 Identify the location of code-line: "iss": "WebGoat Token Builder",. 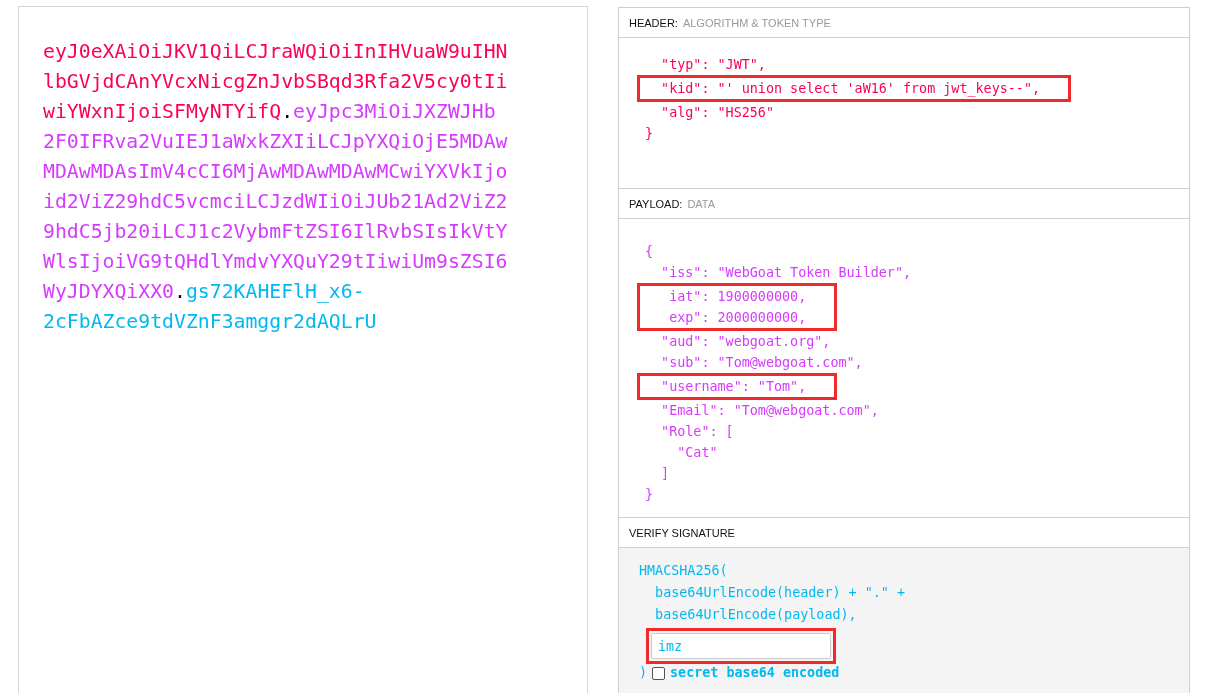
(786, 273).